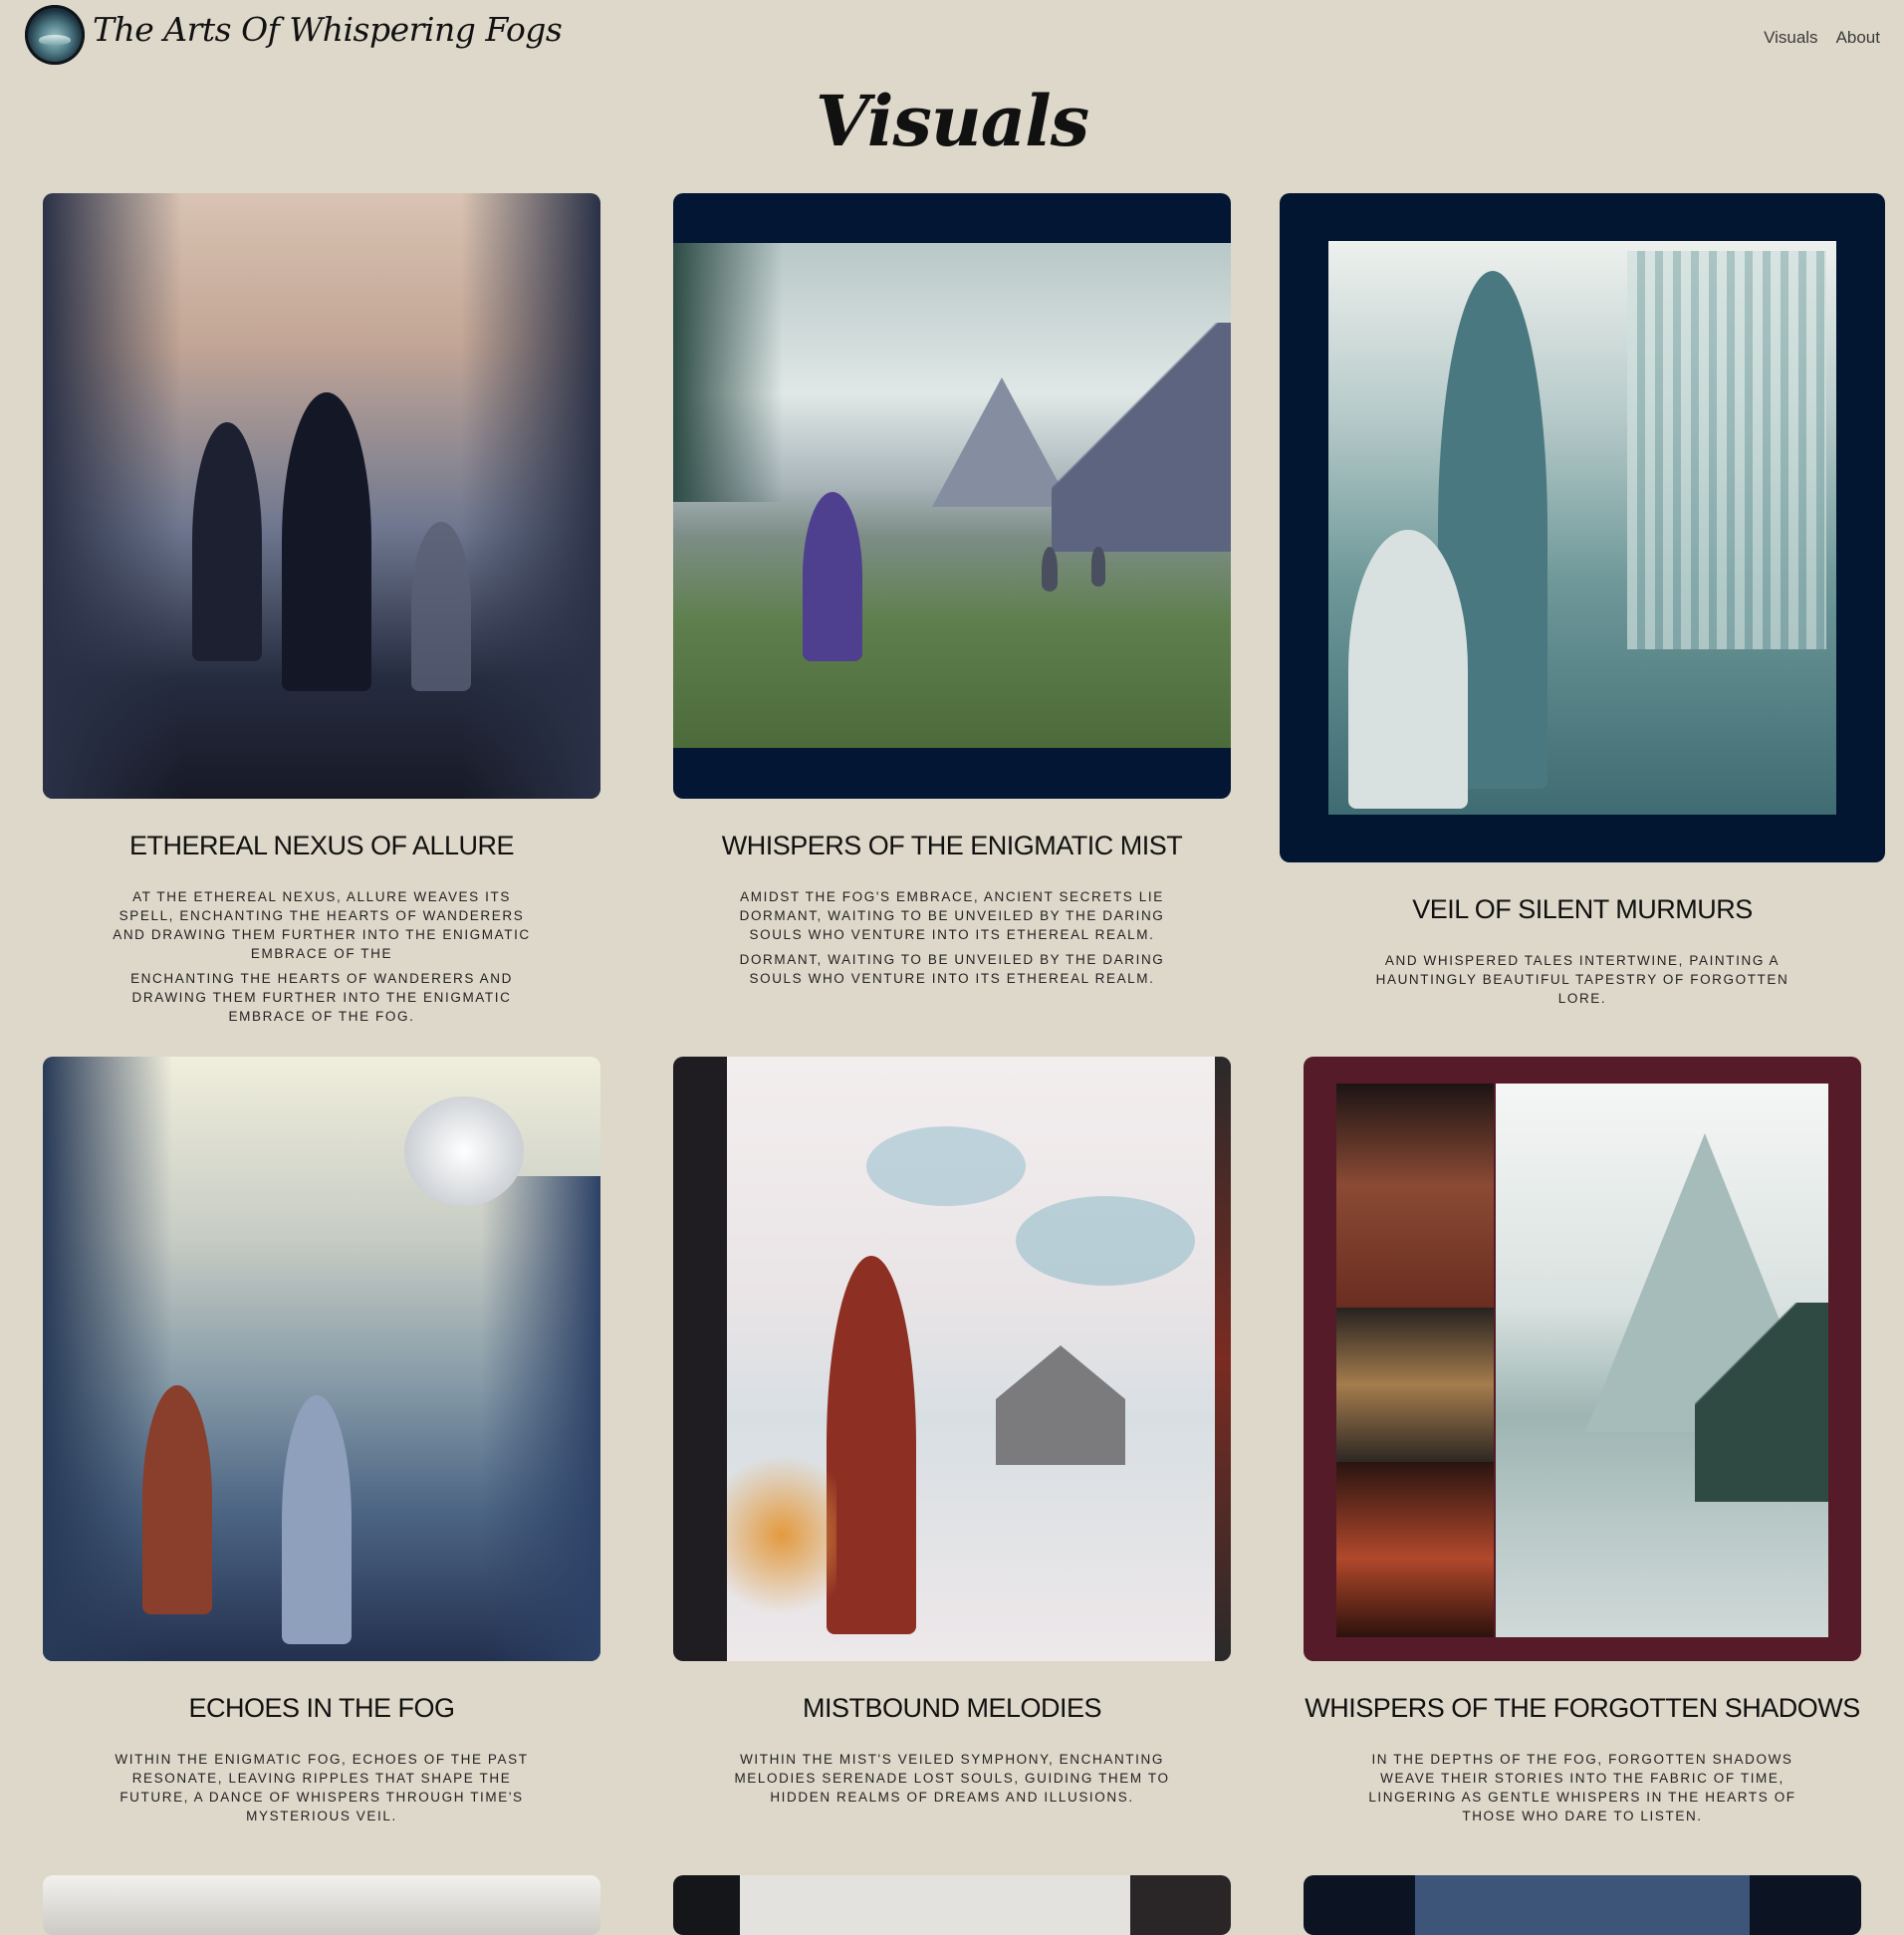 The height and width of the screenshot is (1935, 1904). Describe the element at coordinates (328, 29) in the screenshot. I see `site-title: The Arts Of Whispering Fogs` at that location.